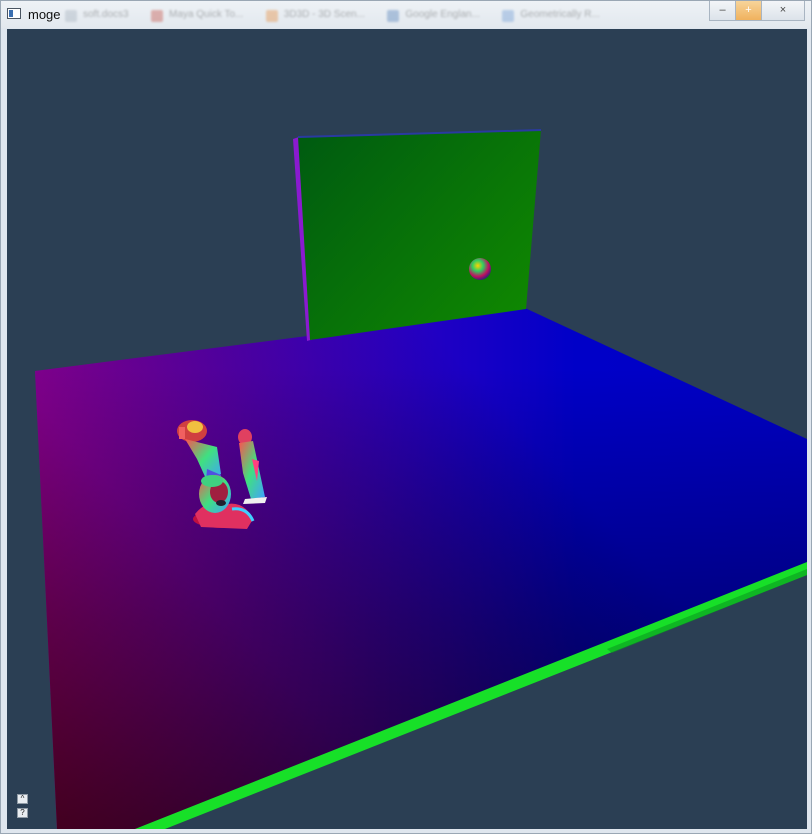 The height and width of the screenshot is (834, 812). I want to click on maximize-button: +, so click(748, 11).